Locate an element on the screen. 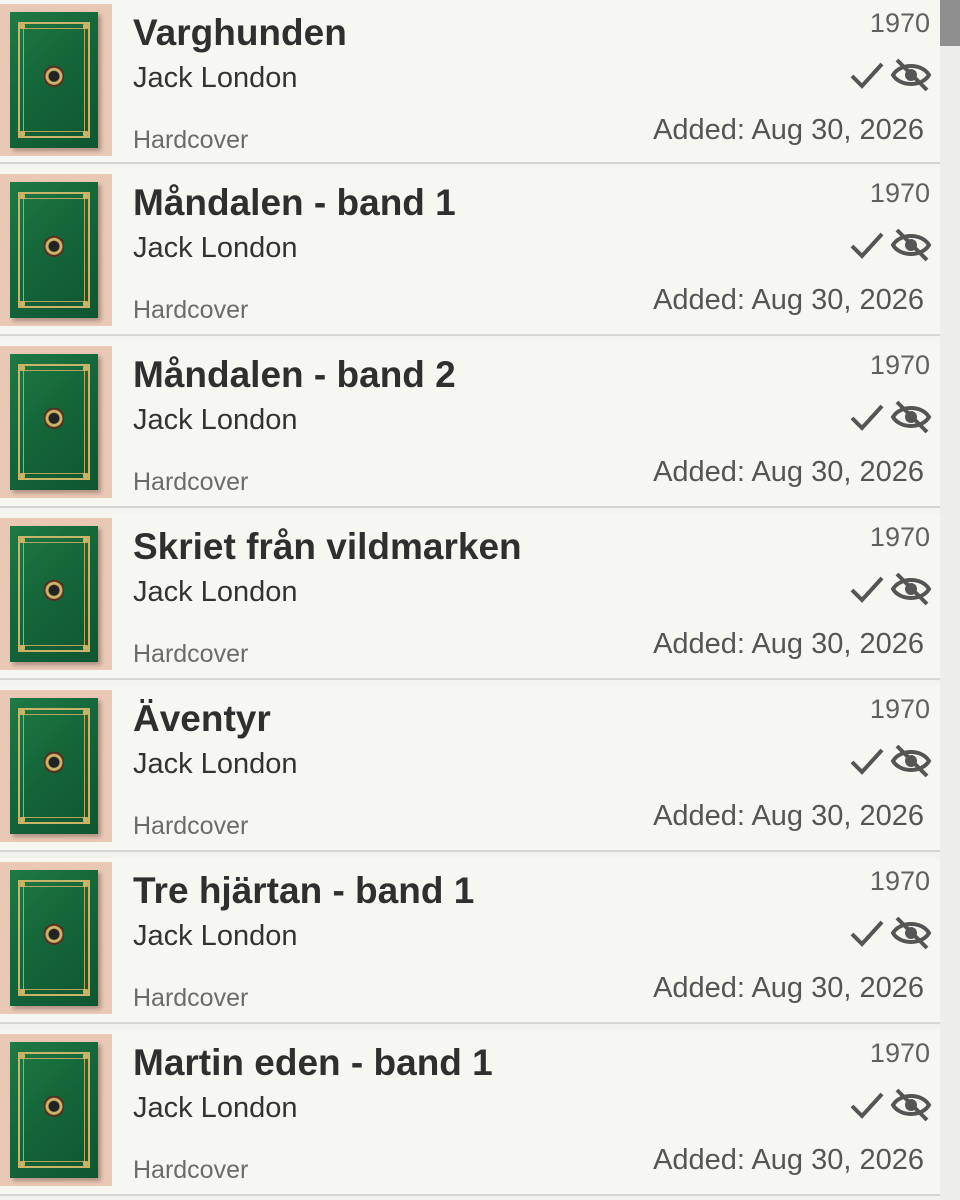  book-title: Måndalen - band 1 is located at coordinates (294, 202).